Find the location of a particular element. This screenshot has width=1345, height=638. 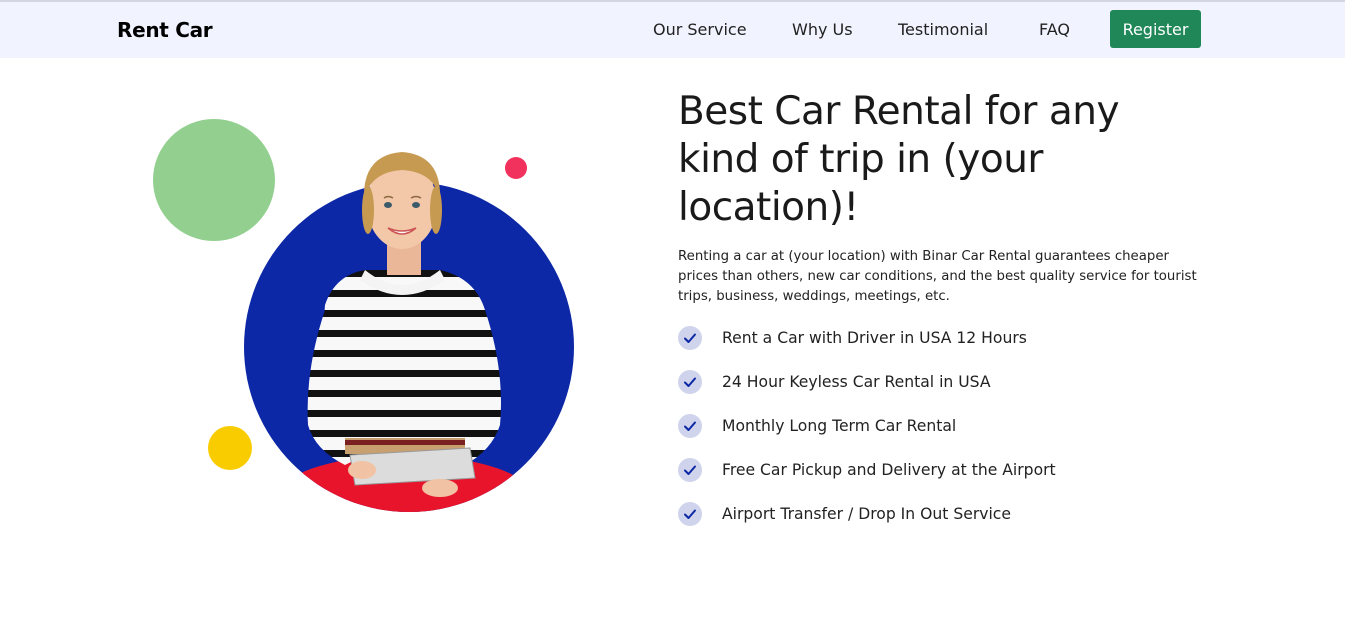

brand-logo: Rent Car is located at coordinates (165, 30).